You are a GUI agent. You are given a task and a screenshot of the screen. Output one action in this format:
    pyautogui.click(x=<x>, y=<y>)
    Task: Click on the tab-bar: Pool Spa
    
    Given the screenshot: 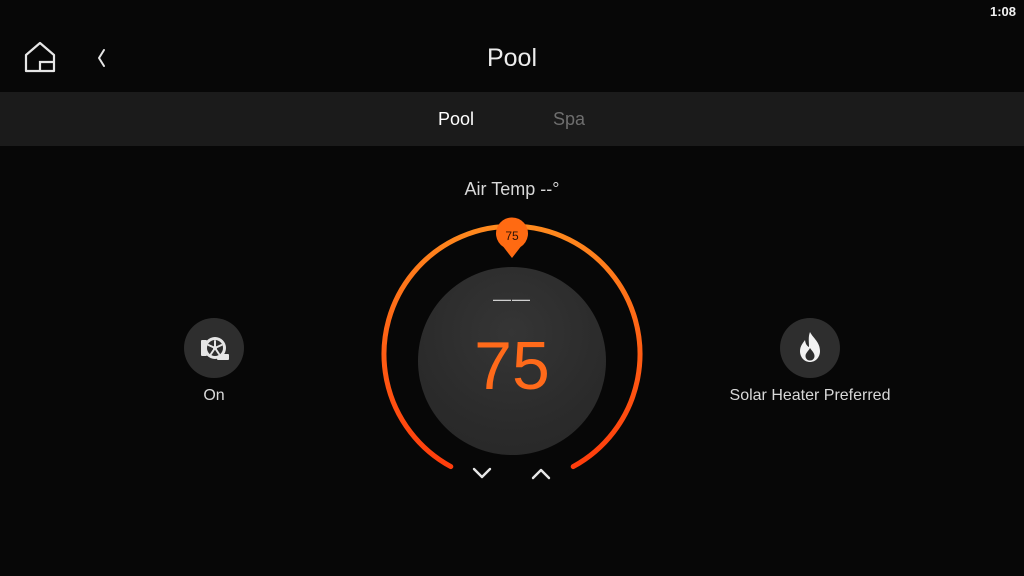 What is the action you would take?
    pyautogui.click(x=512, y=119)
    